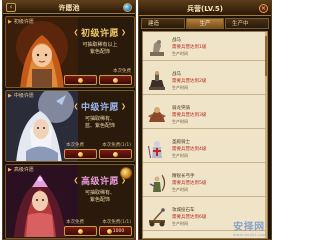 This screenshot has width=320, height=240. I want to click on dragon-rider-icon, so click(157, 114).